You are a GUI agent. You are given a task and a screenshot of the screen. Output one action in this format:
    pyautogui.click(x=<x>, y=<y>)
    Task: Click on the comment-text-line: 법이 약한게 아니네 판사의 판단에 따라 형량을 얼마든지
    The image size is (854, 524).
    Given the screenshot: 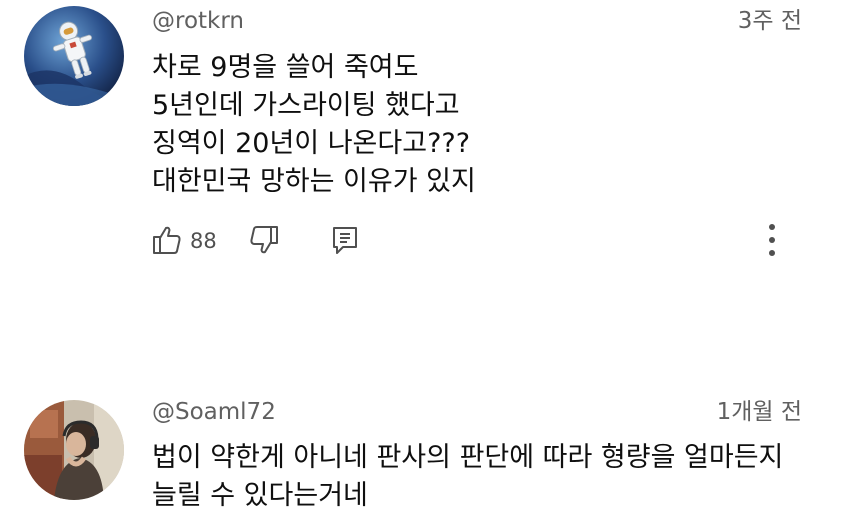 What is the action you would take?
    pyautogui.click(x=468, y=457)
    